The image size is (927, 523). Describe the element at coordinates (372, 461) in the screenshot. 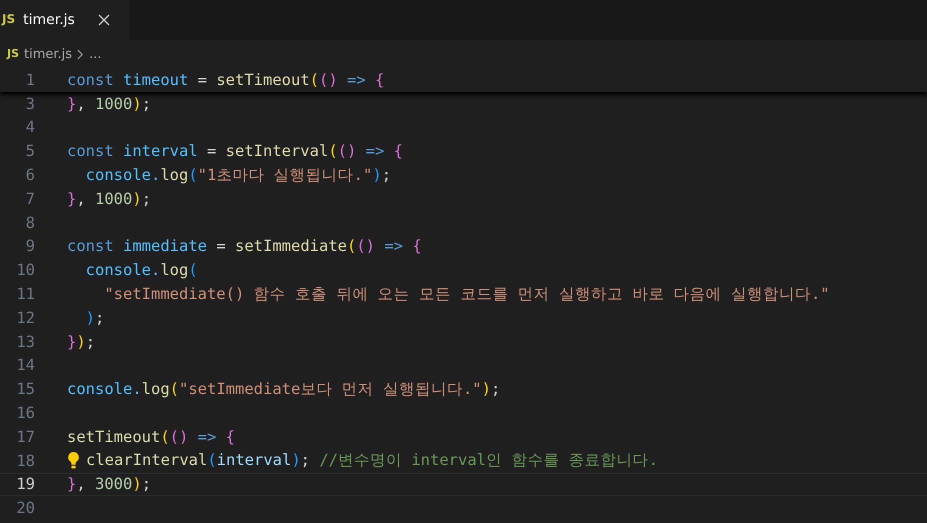

I see `code-line: clearInterval(interval); //변수명이 interval인 함수를 종료합니다.` at that location.